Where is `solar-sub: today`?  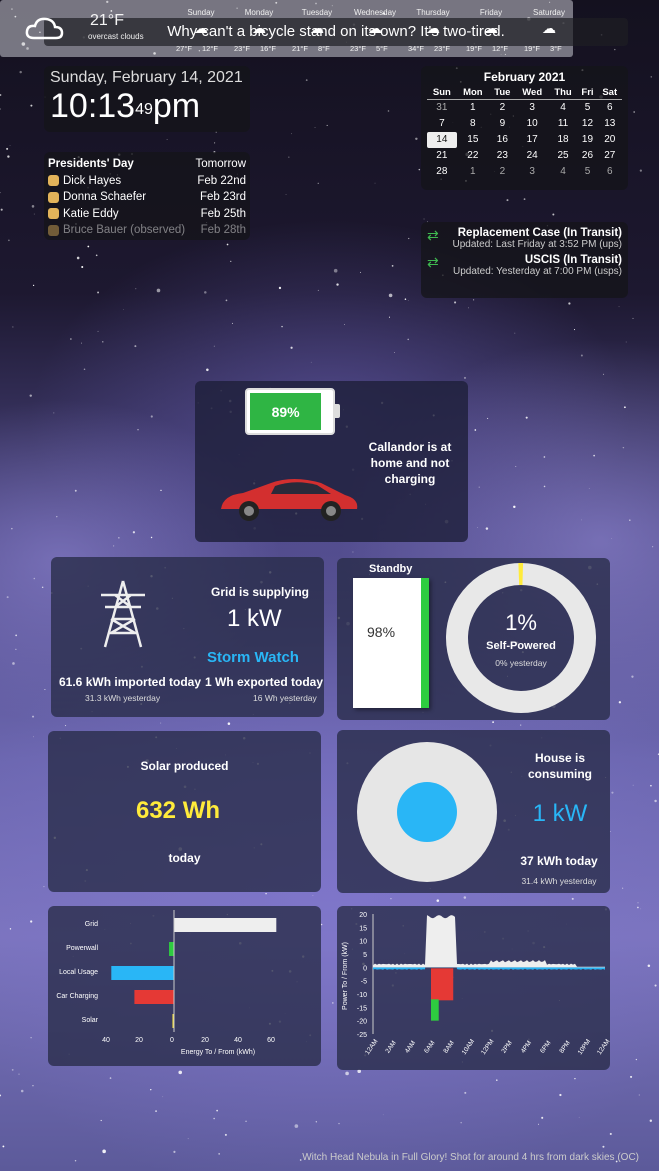
solar-sub: today is located at coordinates (184, 858).